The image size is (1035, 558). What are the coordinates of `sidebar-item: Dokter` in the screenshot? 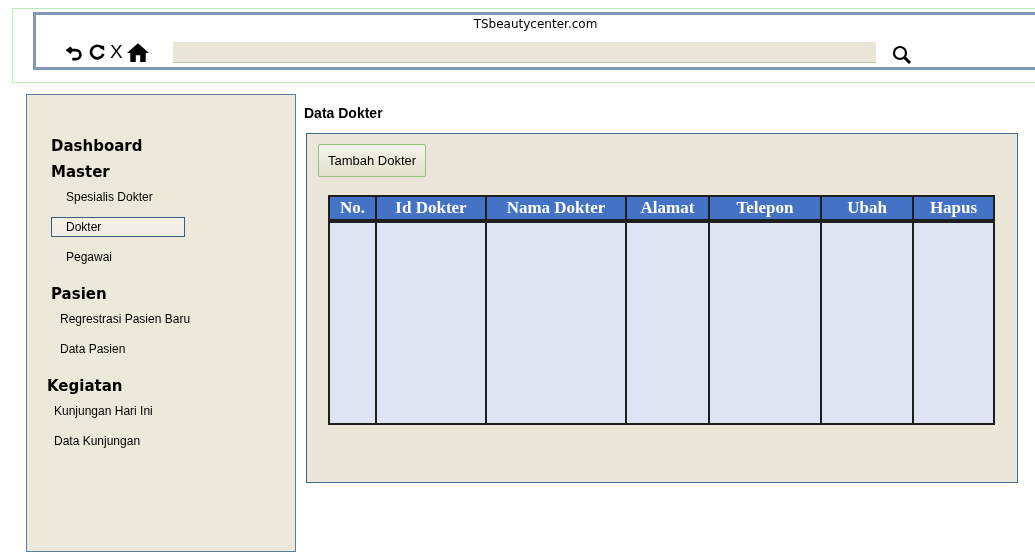 It's located at (118, 227).